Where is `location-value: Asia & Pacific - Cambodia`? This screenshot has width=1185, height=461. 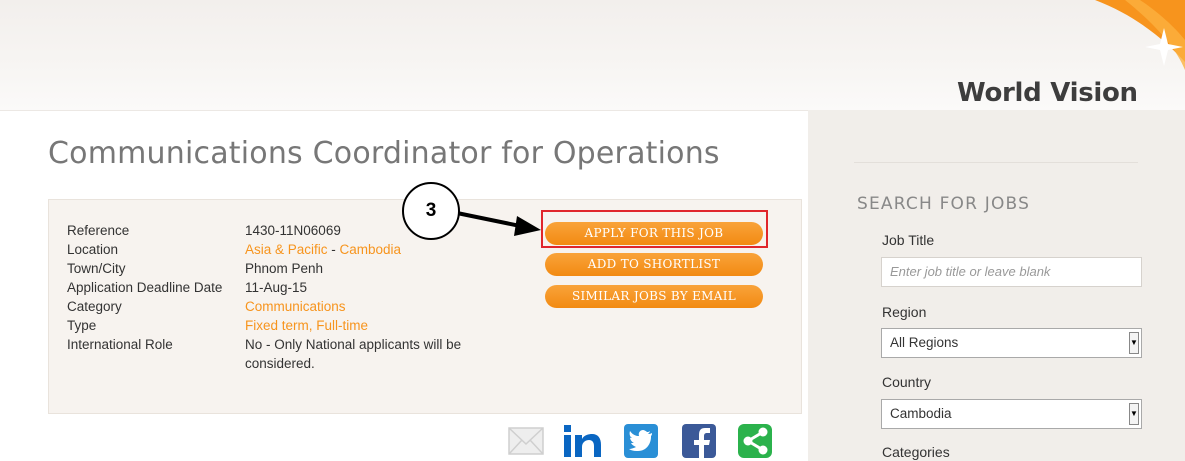
location-value: Asia & Pacific - Cambodia is located at coordinates (323, 249).